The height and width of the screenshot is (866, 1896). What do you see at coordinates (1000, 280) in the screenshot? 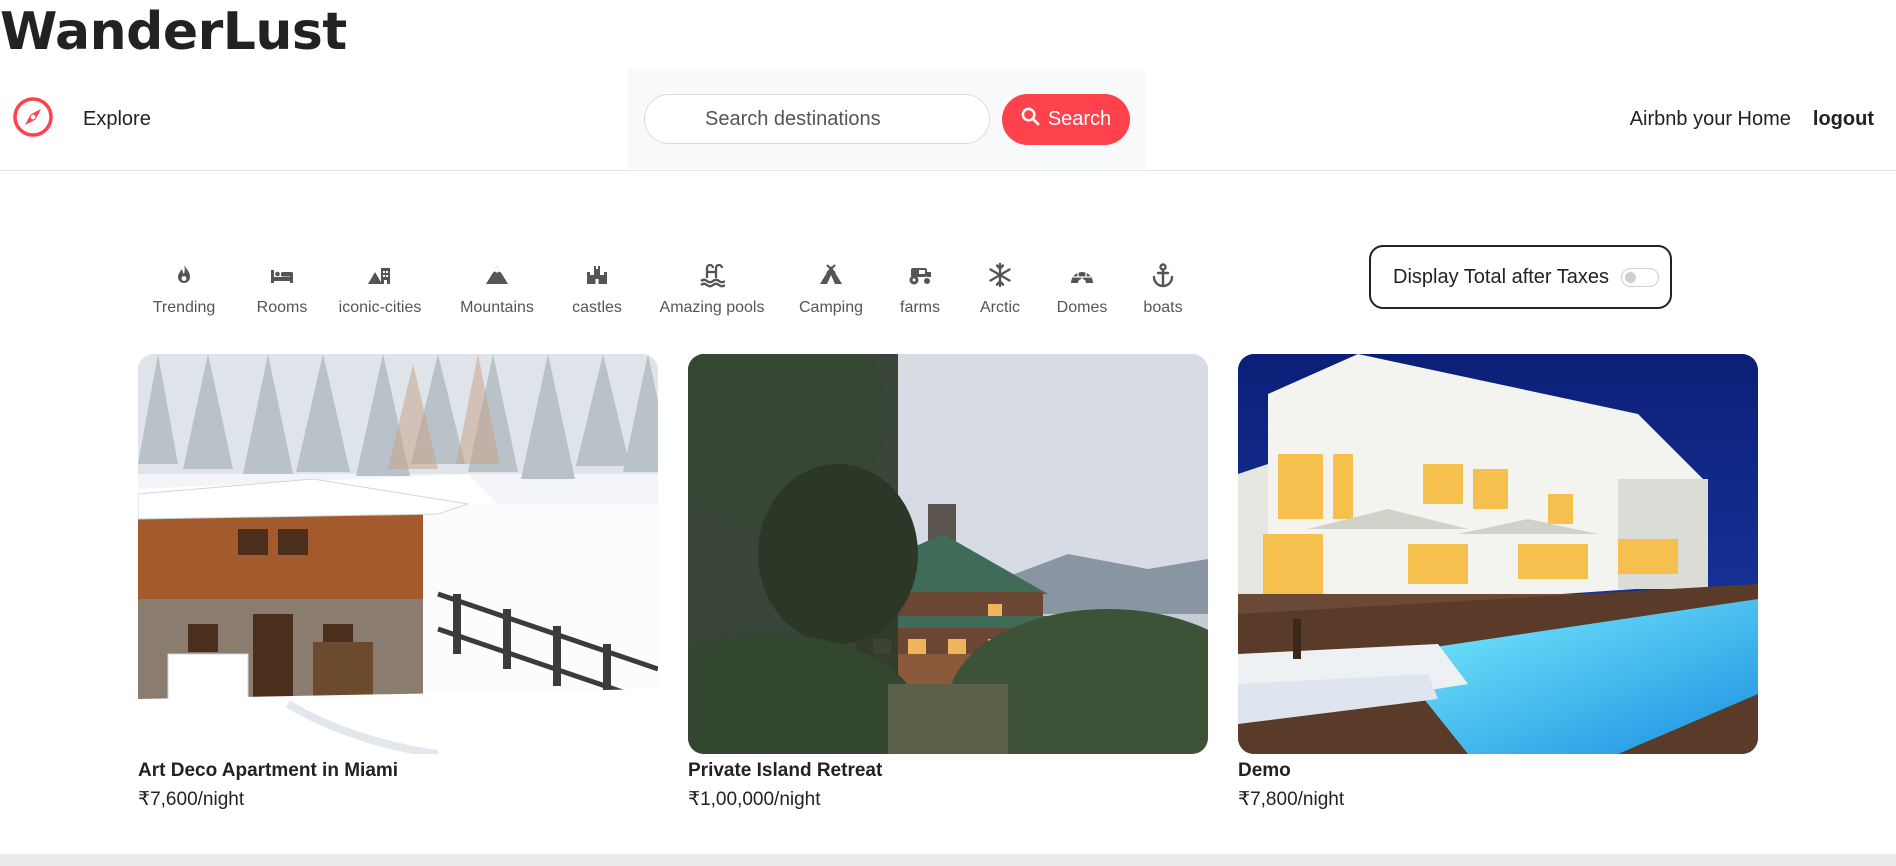
I see `snowflake-icon` at bounding box center [1000, 280].